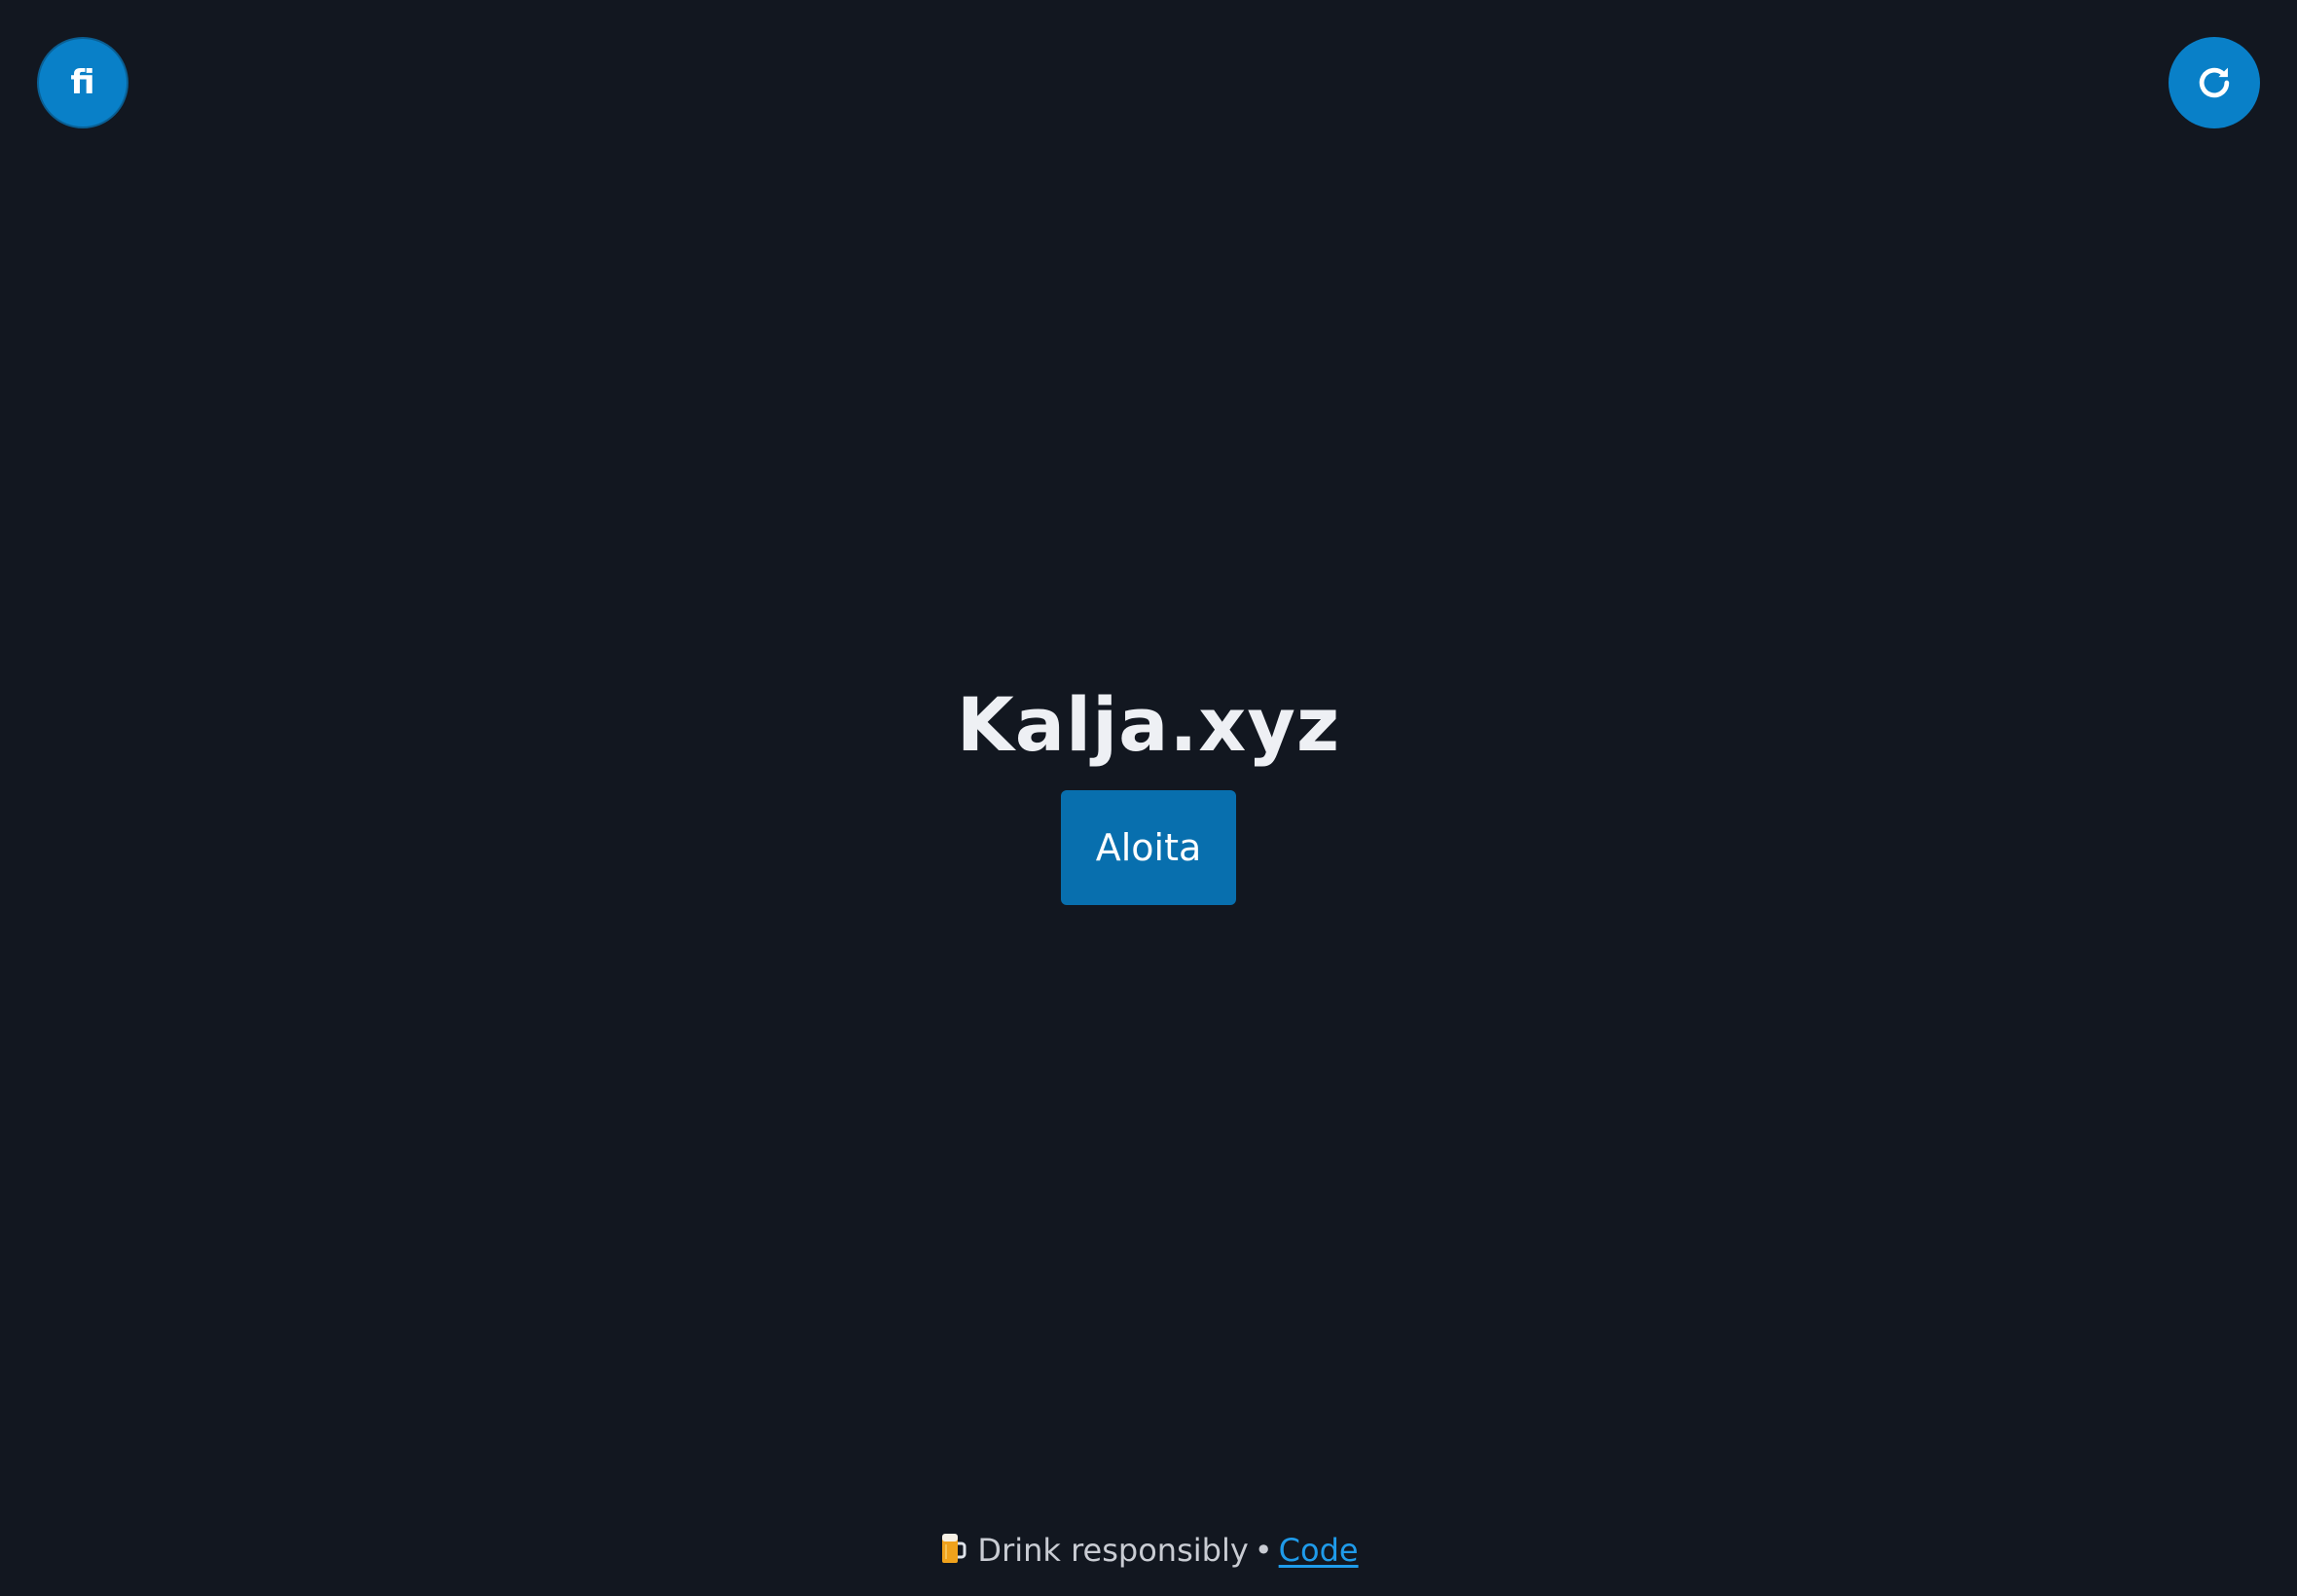  I want to click on language-button-label: fi, so click(83, 82).